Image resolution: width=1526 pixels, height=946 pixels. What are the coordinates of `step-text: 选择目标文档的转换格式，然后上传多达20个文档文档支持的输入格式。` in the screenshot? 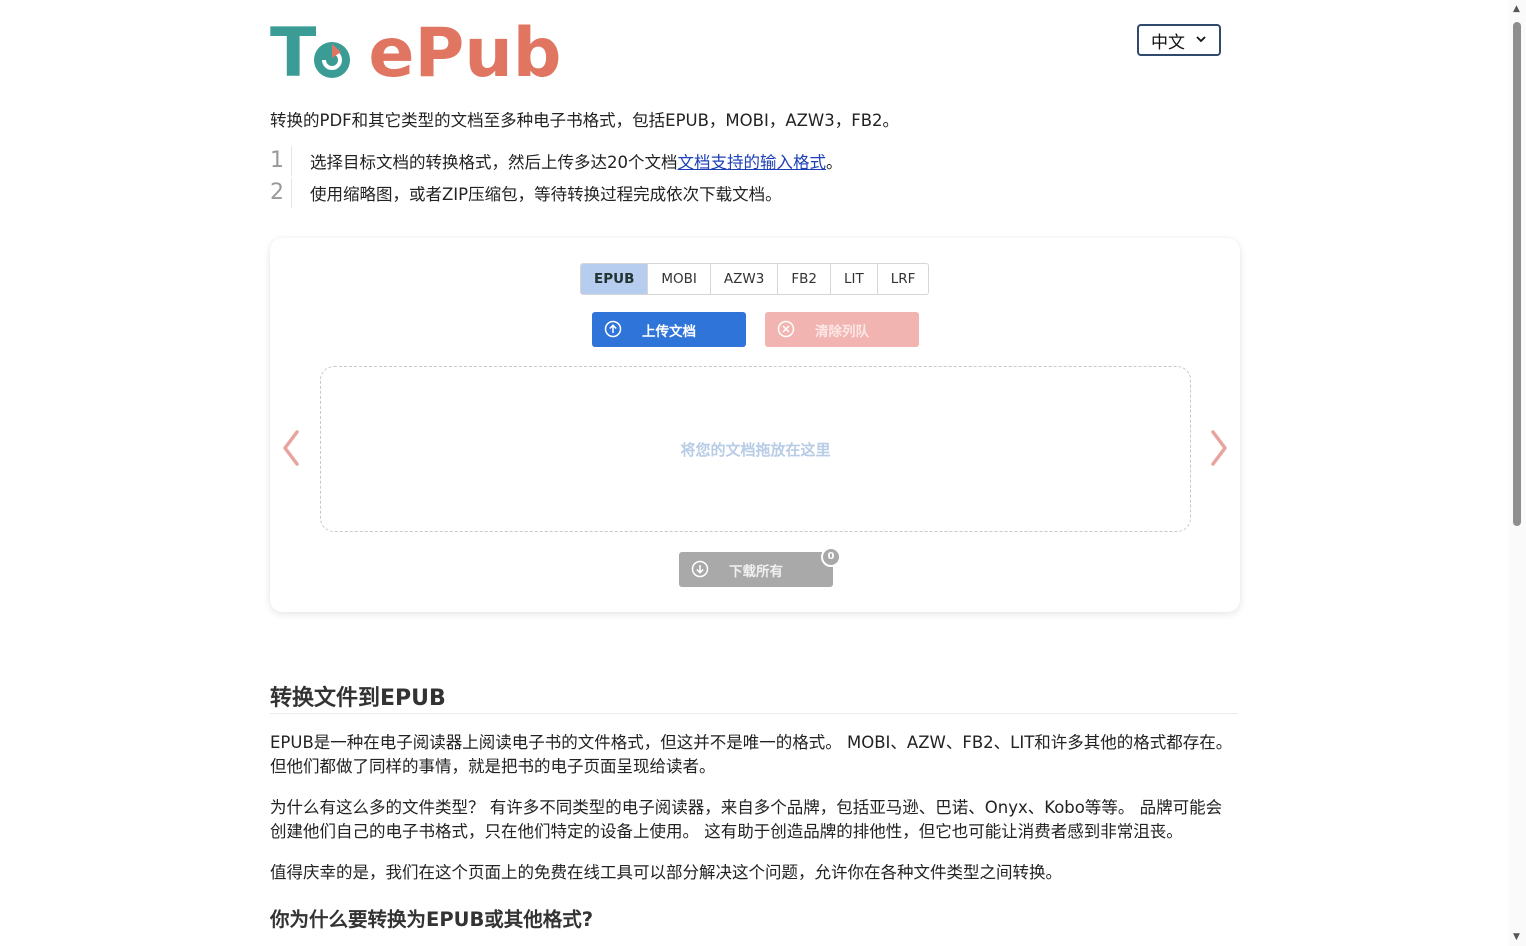 It's located at (576, 161).